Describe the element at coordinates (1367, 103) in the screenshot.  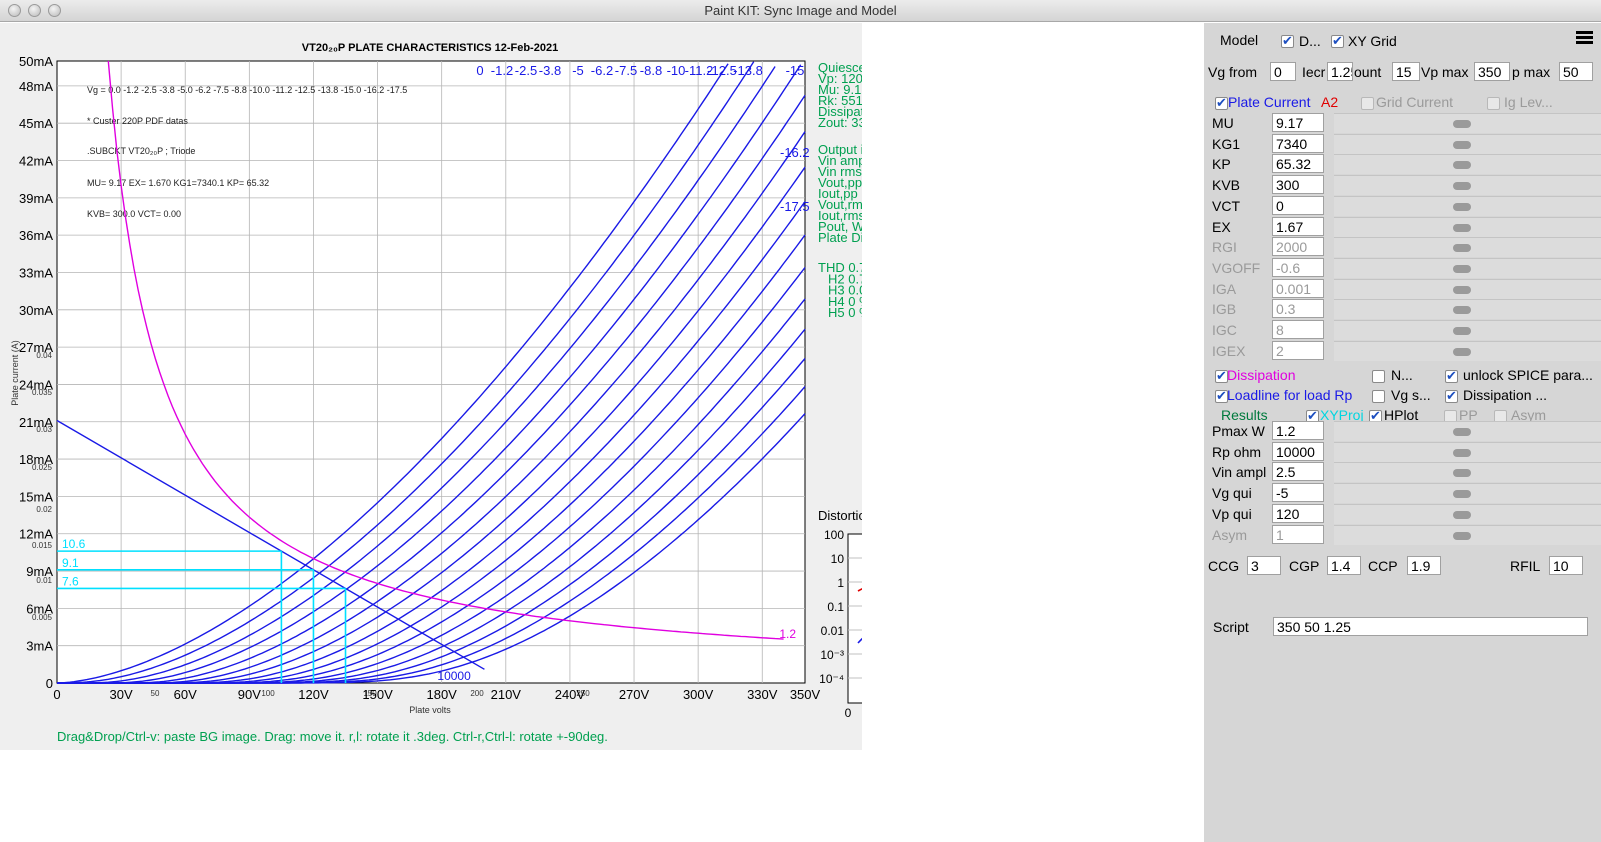
I see `grid-current-checkbox` at that location.